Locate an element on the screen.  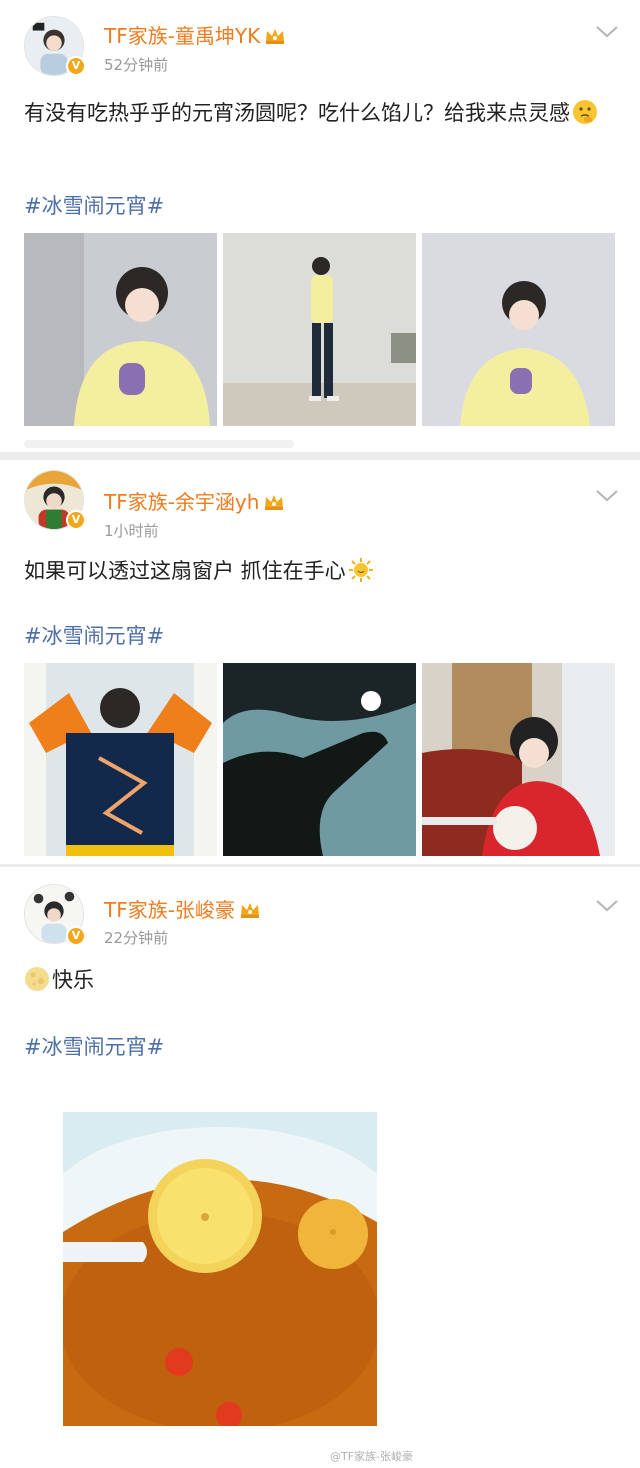
full-moon-emoji-icon is located at coordinates (37, 979).